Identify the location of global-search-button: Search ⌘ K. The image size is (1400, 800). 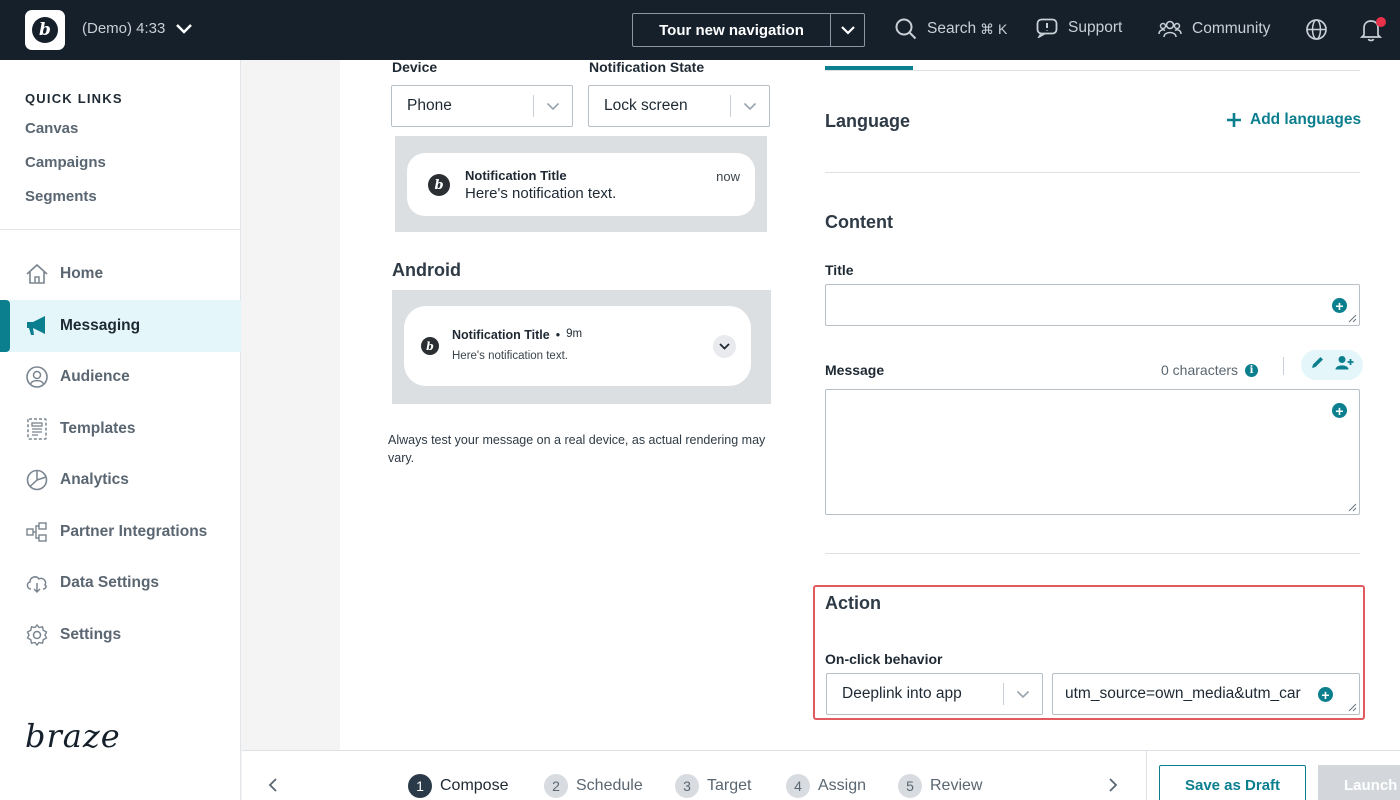
(951, 29).